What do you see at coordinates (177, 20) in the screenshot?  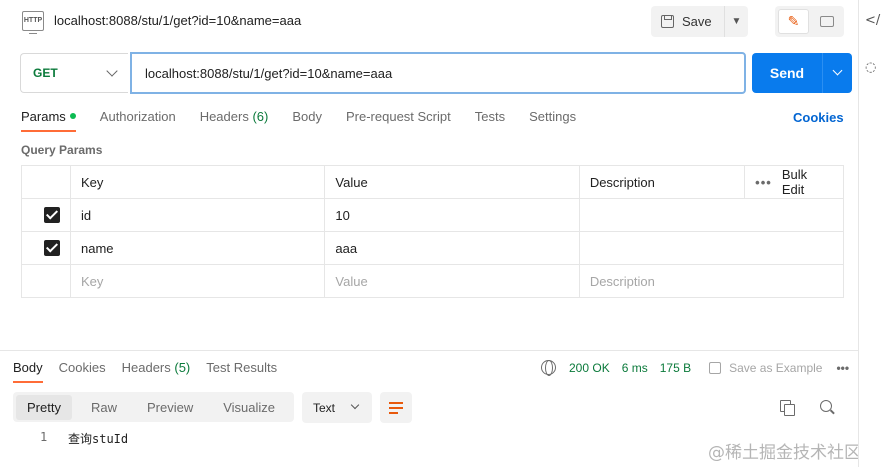 I see `request-name: localhost:8088/stu/1/get?id=10&name=aaa` at bounding box center [177, 20].